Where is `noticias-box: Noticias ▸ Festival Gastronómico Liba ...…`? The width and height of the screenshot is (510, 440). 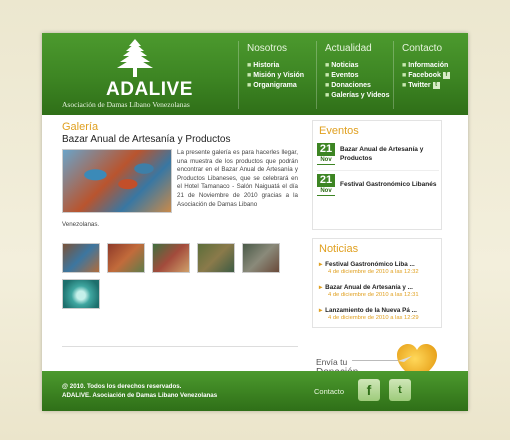
noticias-box: Noticias ▸ Festival Gastronómico Liba ...… is located at coordinates (377, 283).